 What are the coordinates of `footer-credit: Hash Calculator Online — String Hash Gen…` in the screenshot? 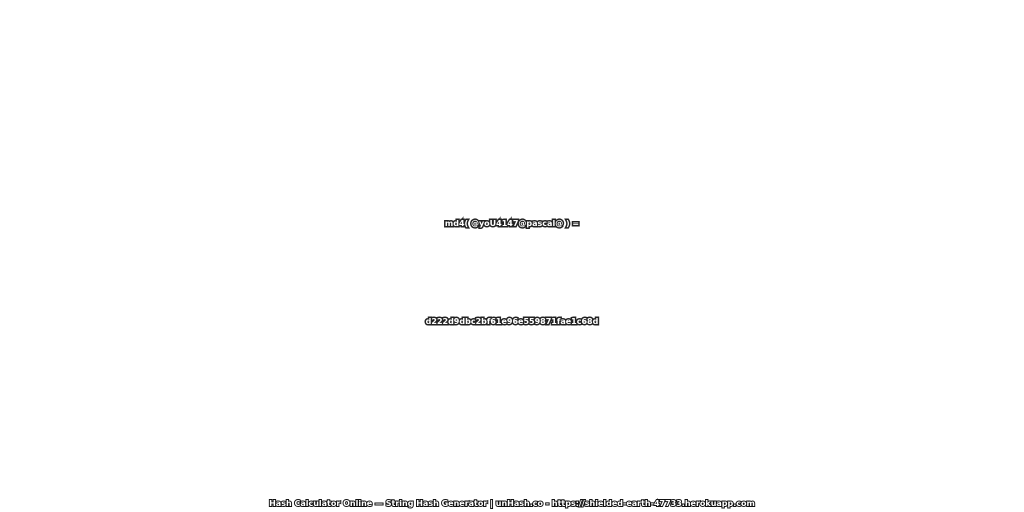 It's located at (512, 503).